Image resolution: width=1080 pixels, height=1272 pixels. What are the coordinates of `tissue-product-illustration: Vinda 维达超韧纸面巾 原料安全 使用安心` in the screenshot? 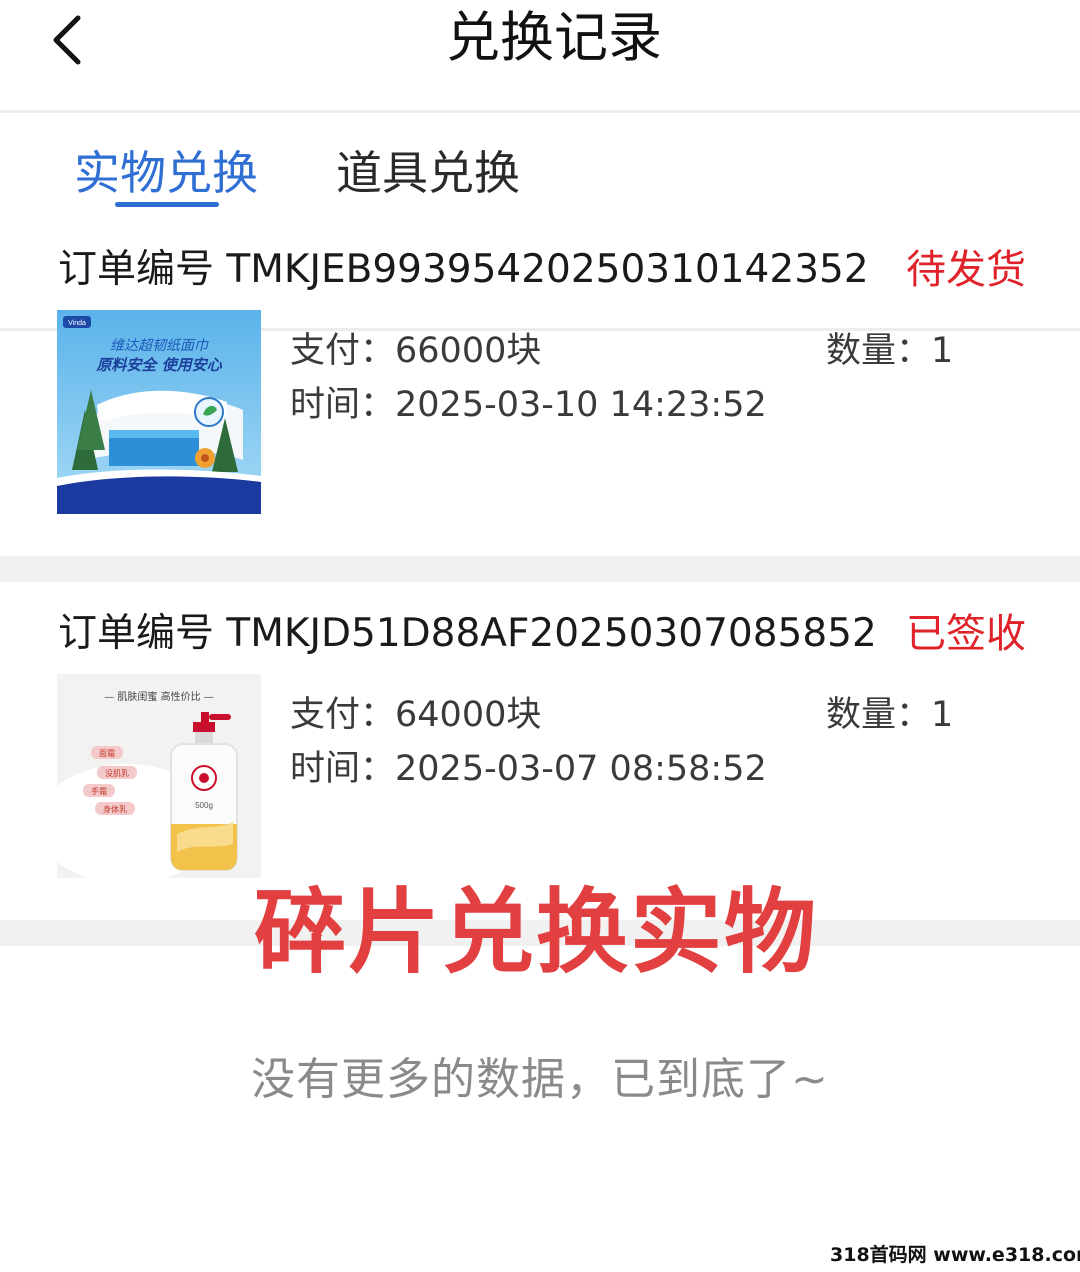 It's located at (159, 412).